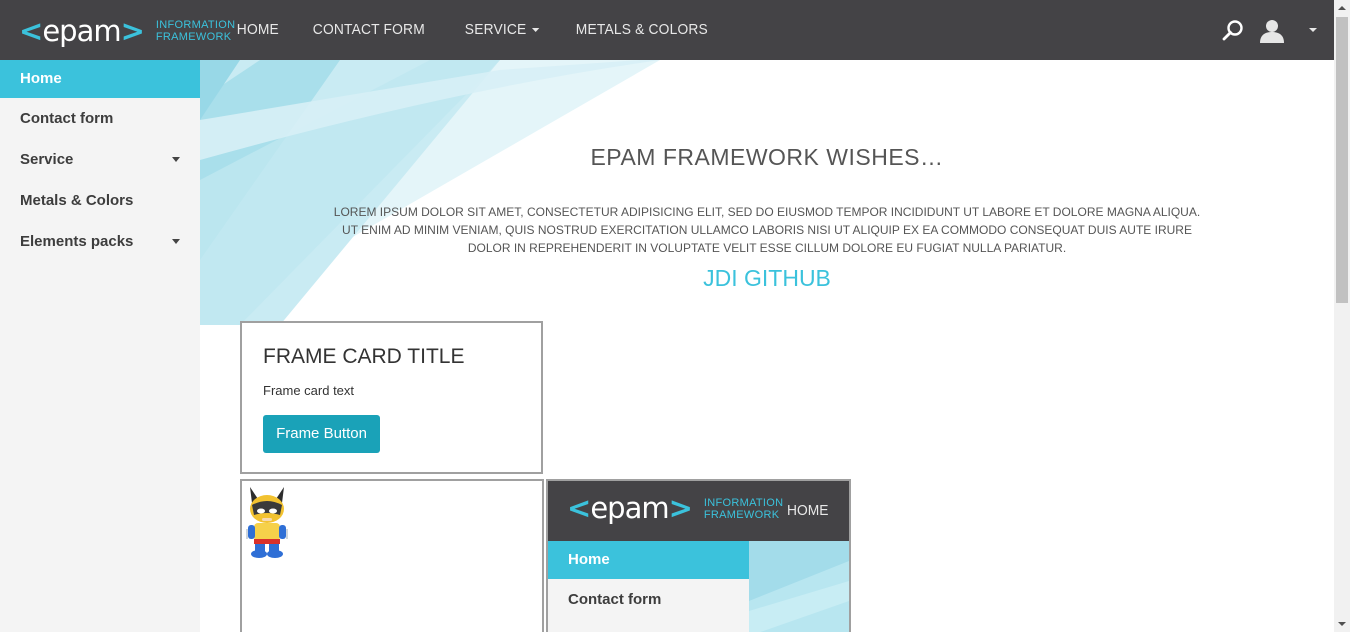 The image size is (1350, 632). Describe the element at coordinates (47, 159) in the screenshot. I see `sidebar-item-label: Service` at that location.